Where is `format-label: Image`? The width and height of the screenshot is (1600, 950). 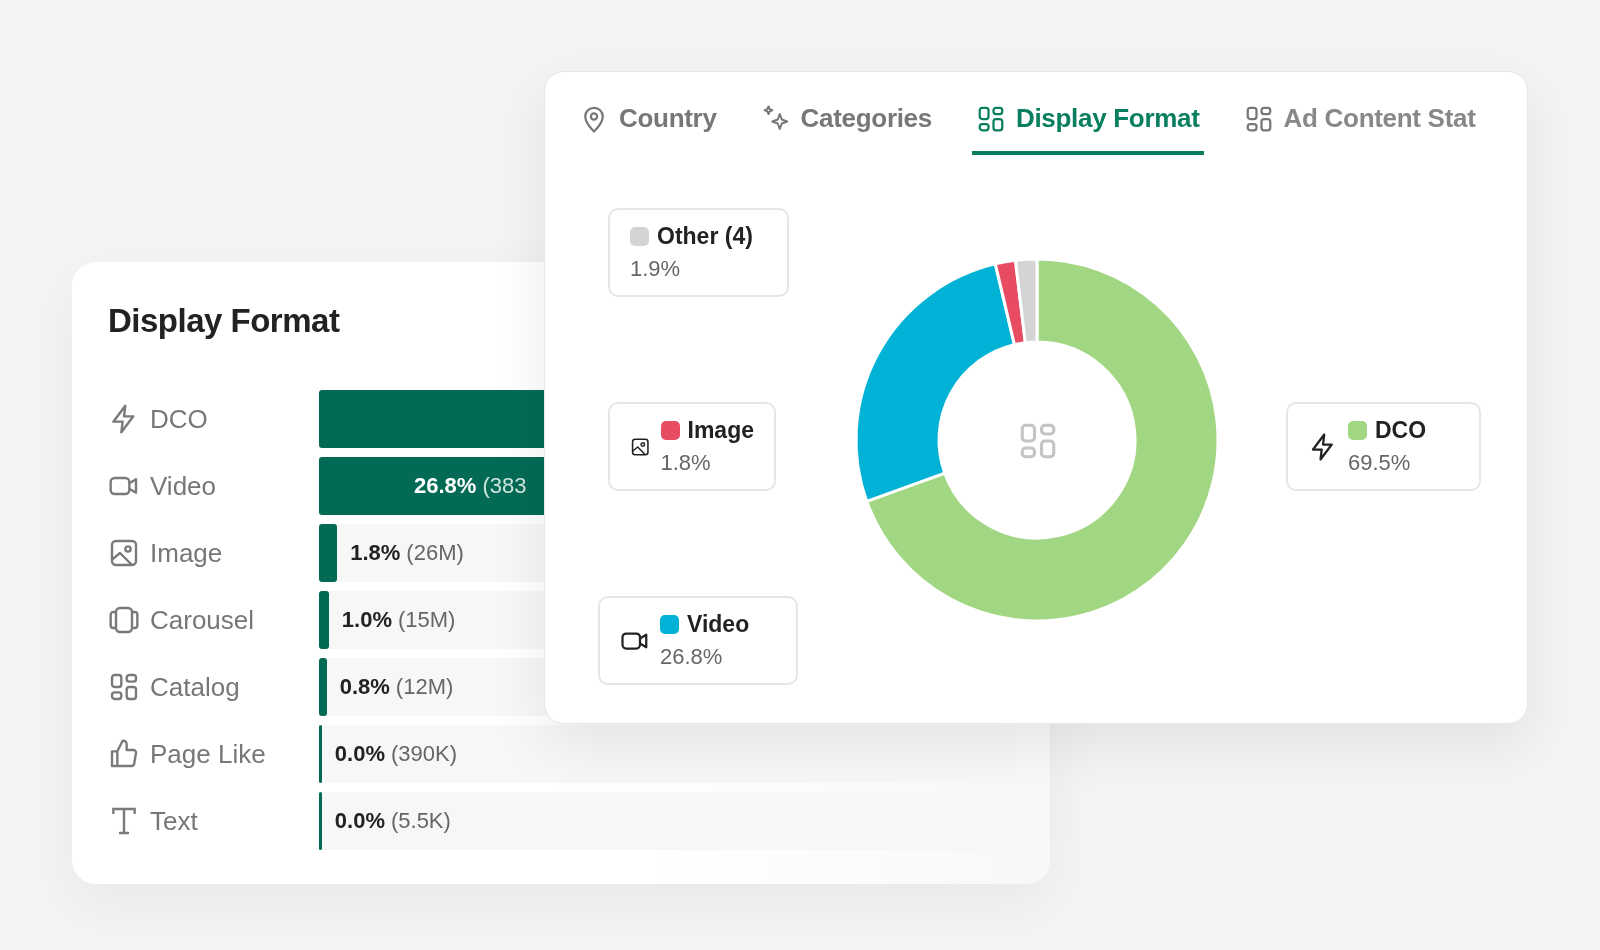 format-label: Image is located at coordinates (186, 553).